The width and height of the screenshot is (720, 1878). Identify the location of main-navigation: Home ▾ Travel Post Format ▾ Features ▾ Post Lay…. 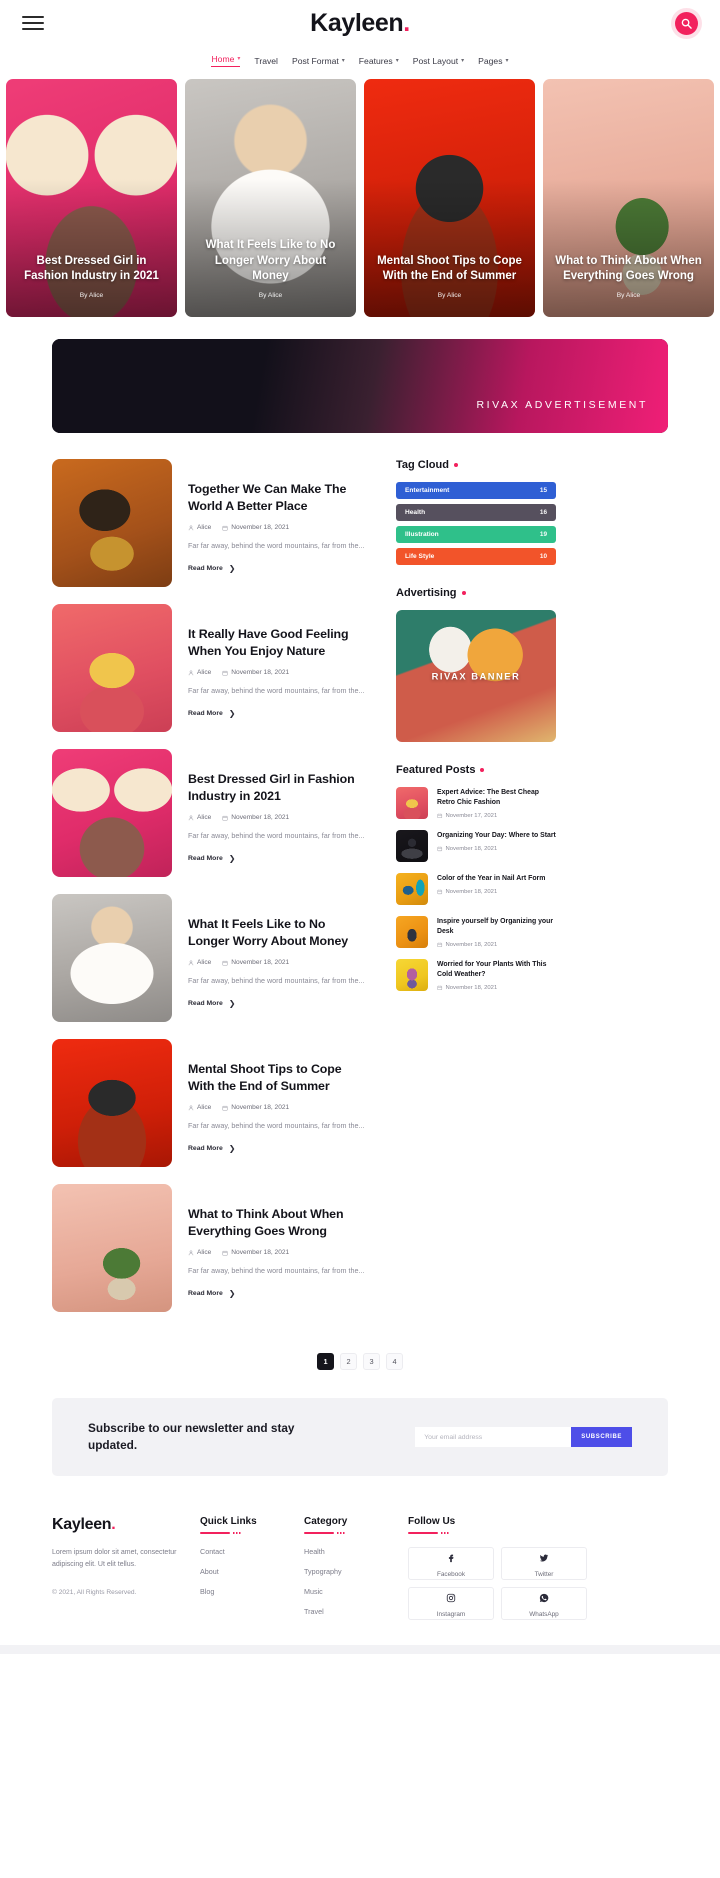
(360, 62).